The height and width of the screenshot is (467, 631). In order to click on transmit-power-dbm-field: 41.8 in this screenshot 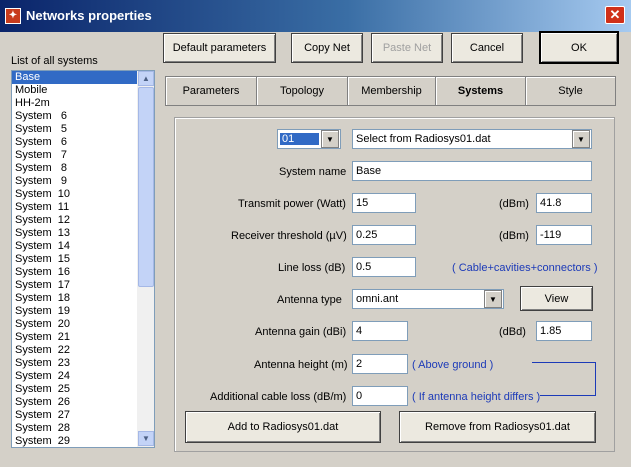, I will do `click(564, 203)`.